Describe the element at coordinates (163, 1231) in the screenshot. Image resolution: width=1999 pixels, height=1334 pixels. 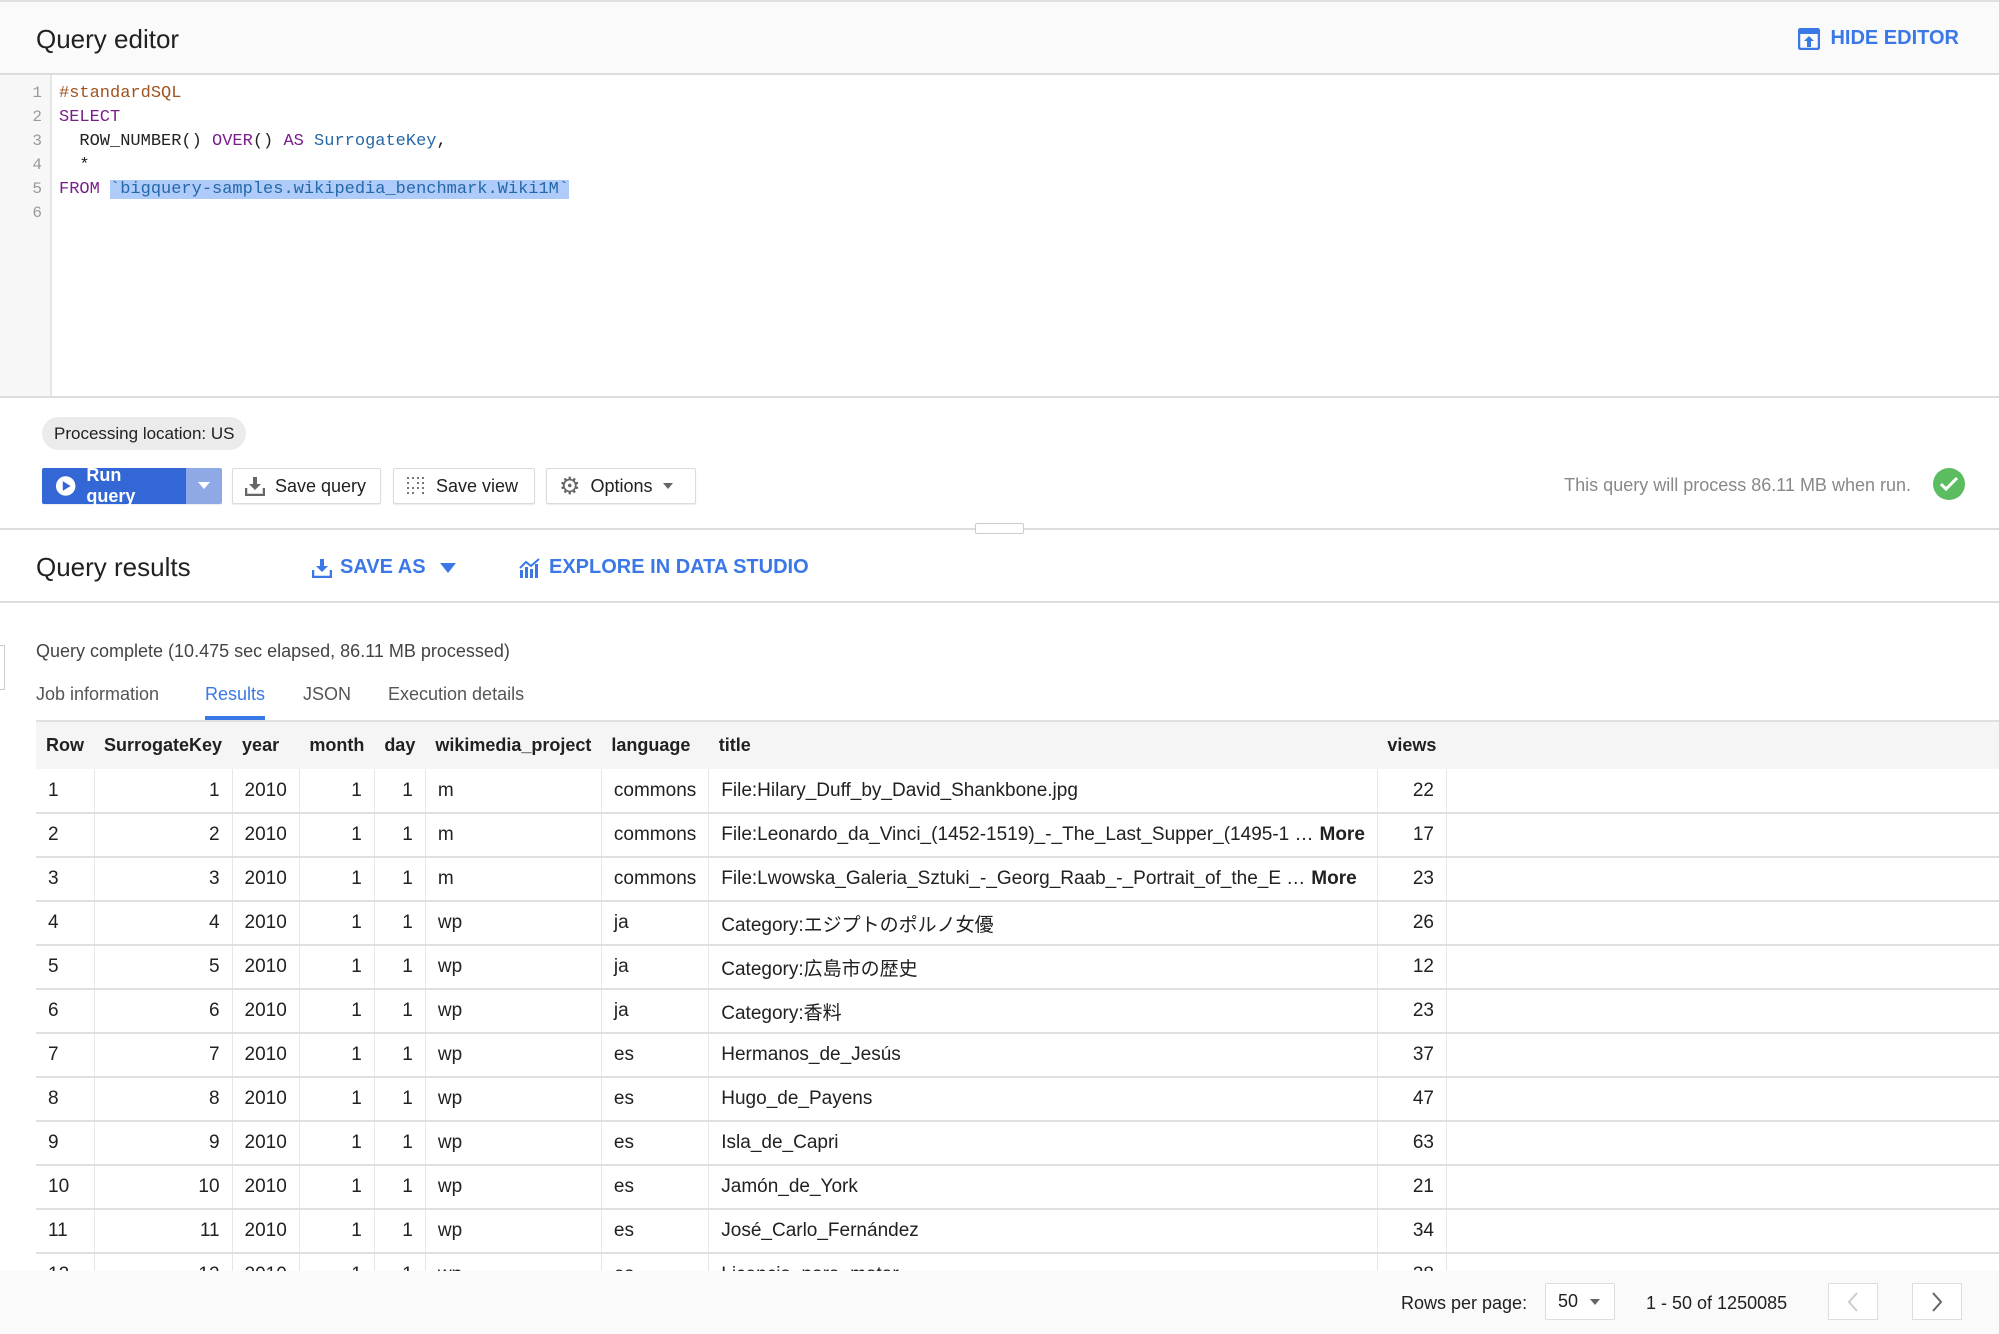
I see `cell-surrogatekey: 11` at that location.